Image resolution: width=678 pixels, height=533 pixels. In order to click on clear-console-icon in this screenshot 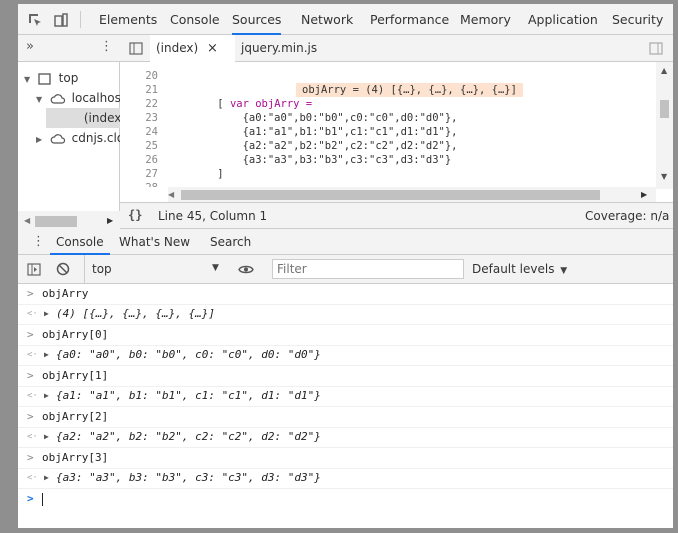, I will do `click(63, 269)`.